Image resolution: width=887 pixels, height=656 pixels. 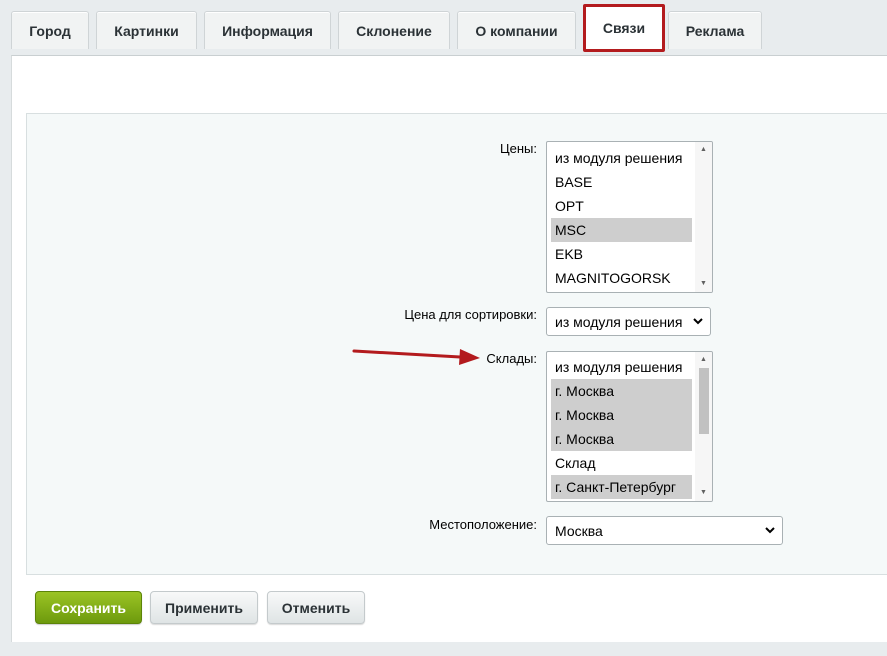 I want to click on location-value: Москва, so click(x=579, y=530).